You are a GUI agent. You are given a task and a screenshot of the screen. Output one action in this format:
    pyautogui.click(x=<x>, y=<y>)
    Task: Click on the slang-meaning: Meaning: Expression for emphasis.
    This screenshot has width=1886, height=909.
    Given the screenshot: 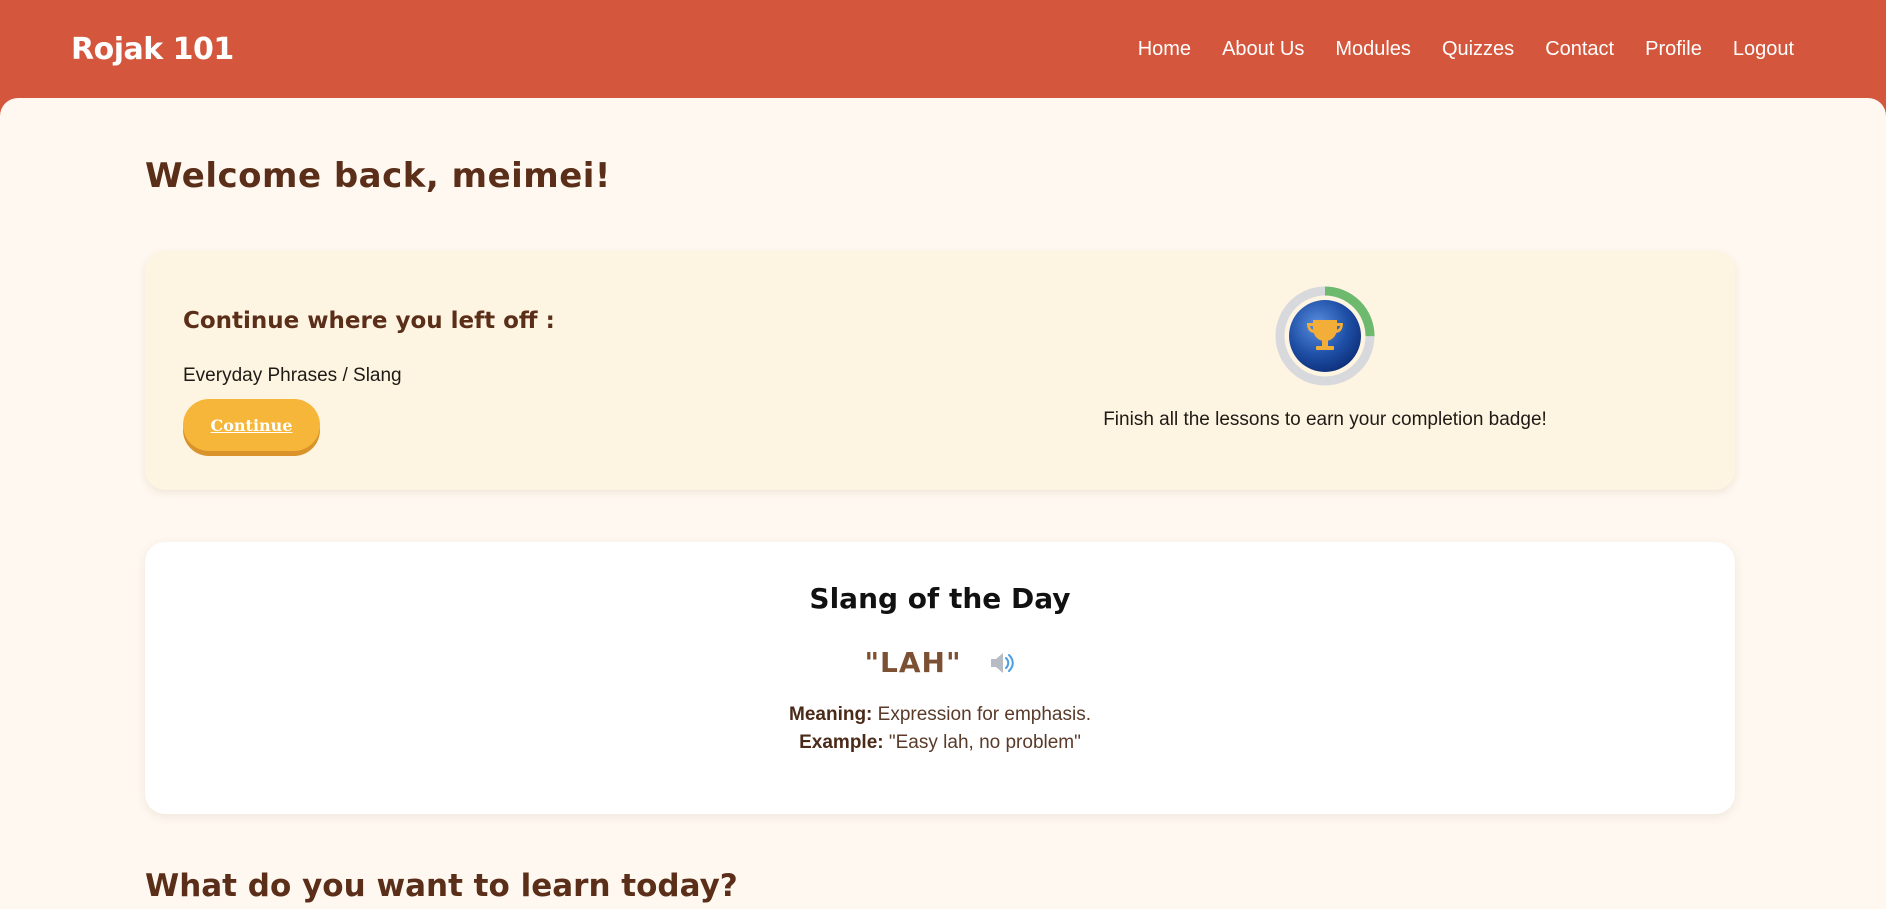 What is the action you would take?
    pyautogui.click(x=940, y=715)
    